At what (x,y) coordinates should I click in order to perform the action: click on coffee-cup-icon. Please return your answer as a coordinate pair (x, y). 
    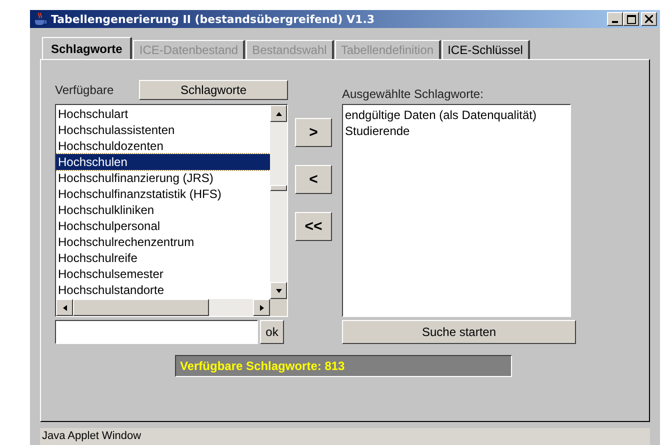
    Looking at the image, I should click on (40, 19).